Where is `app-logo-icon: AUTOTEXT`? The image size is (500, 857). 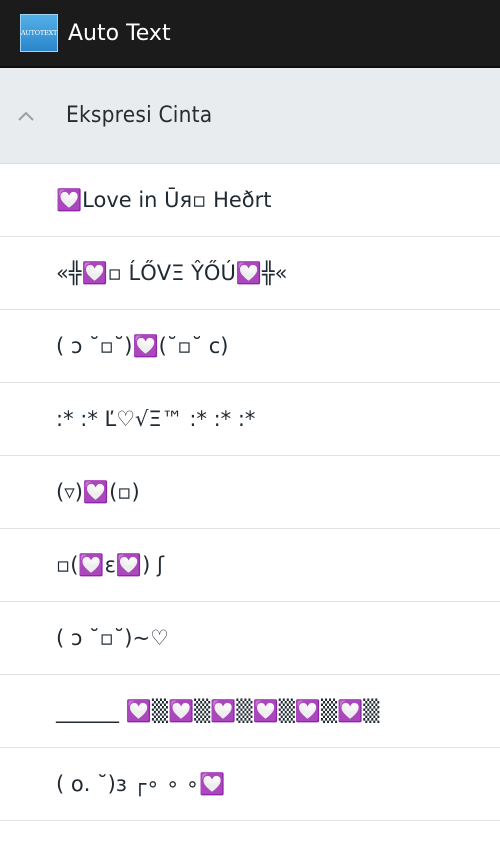
app-logo-icon: AUTOTEXT is located at coordinates (39, 33).